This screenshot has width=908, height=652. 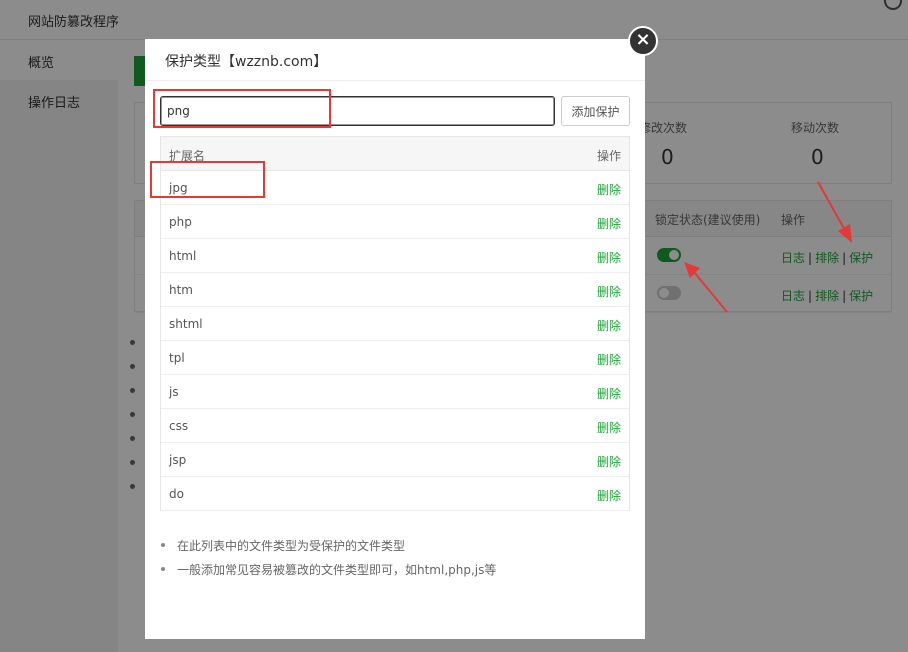 I want to click on header-ops: 操作, so click(x=608, y=156).